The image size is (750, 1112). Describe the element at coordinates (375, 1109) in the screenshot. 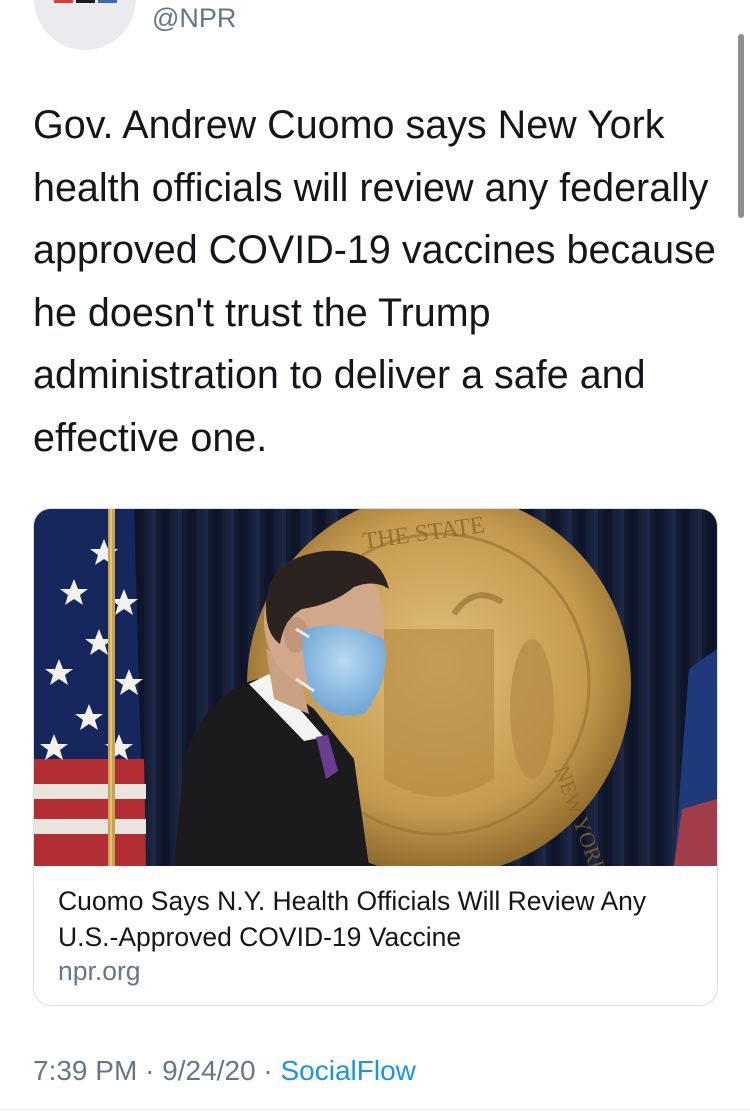

I see `divider` at that location.